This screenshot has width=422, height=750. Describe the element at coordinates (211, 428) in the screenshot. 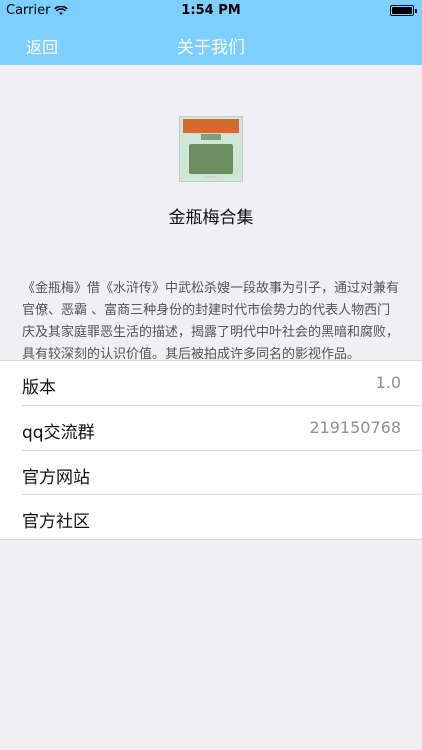

I see `list-item-qq-group: qq交流群 219150768` at that location.